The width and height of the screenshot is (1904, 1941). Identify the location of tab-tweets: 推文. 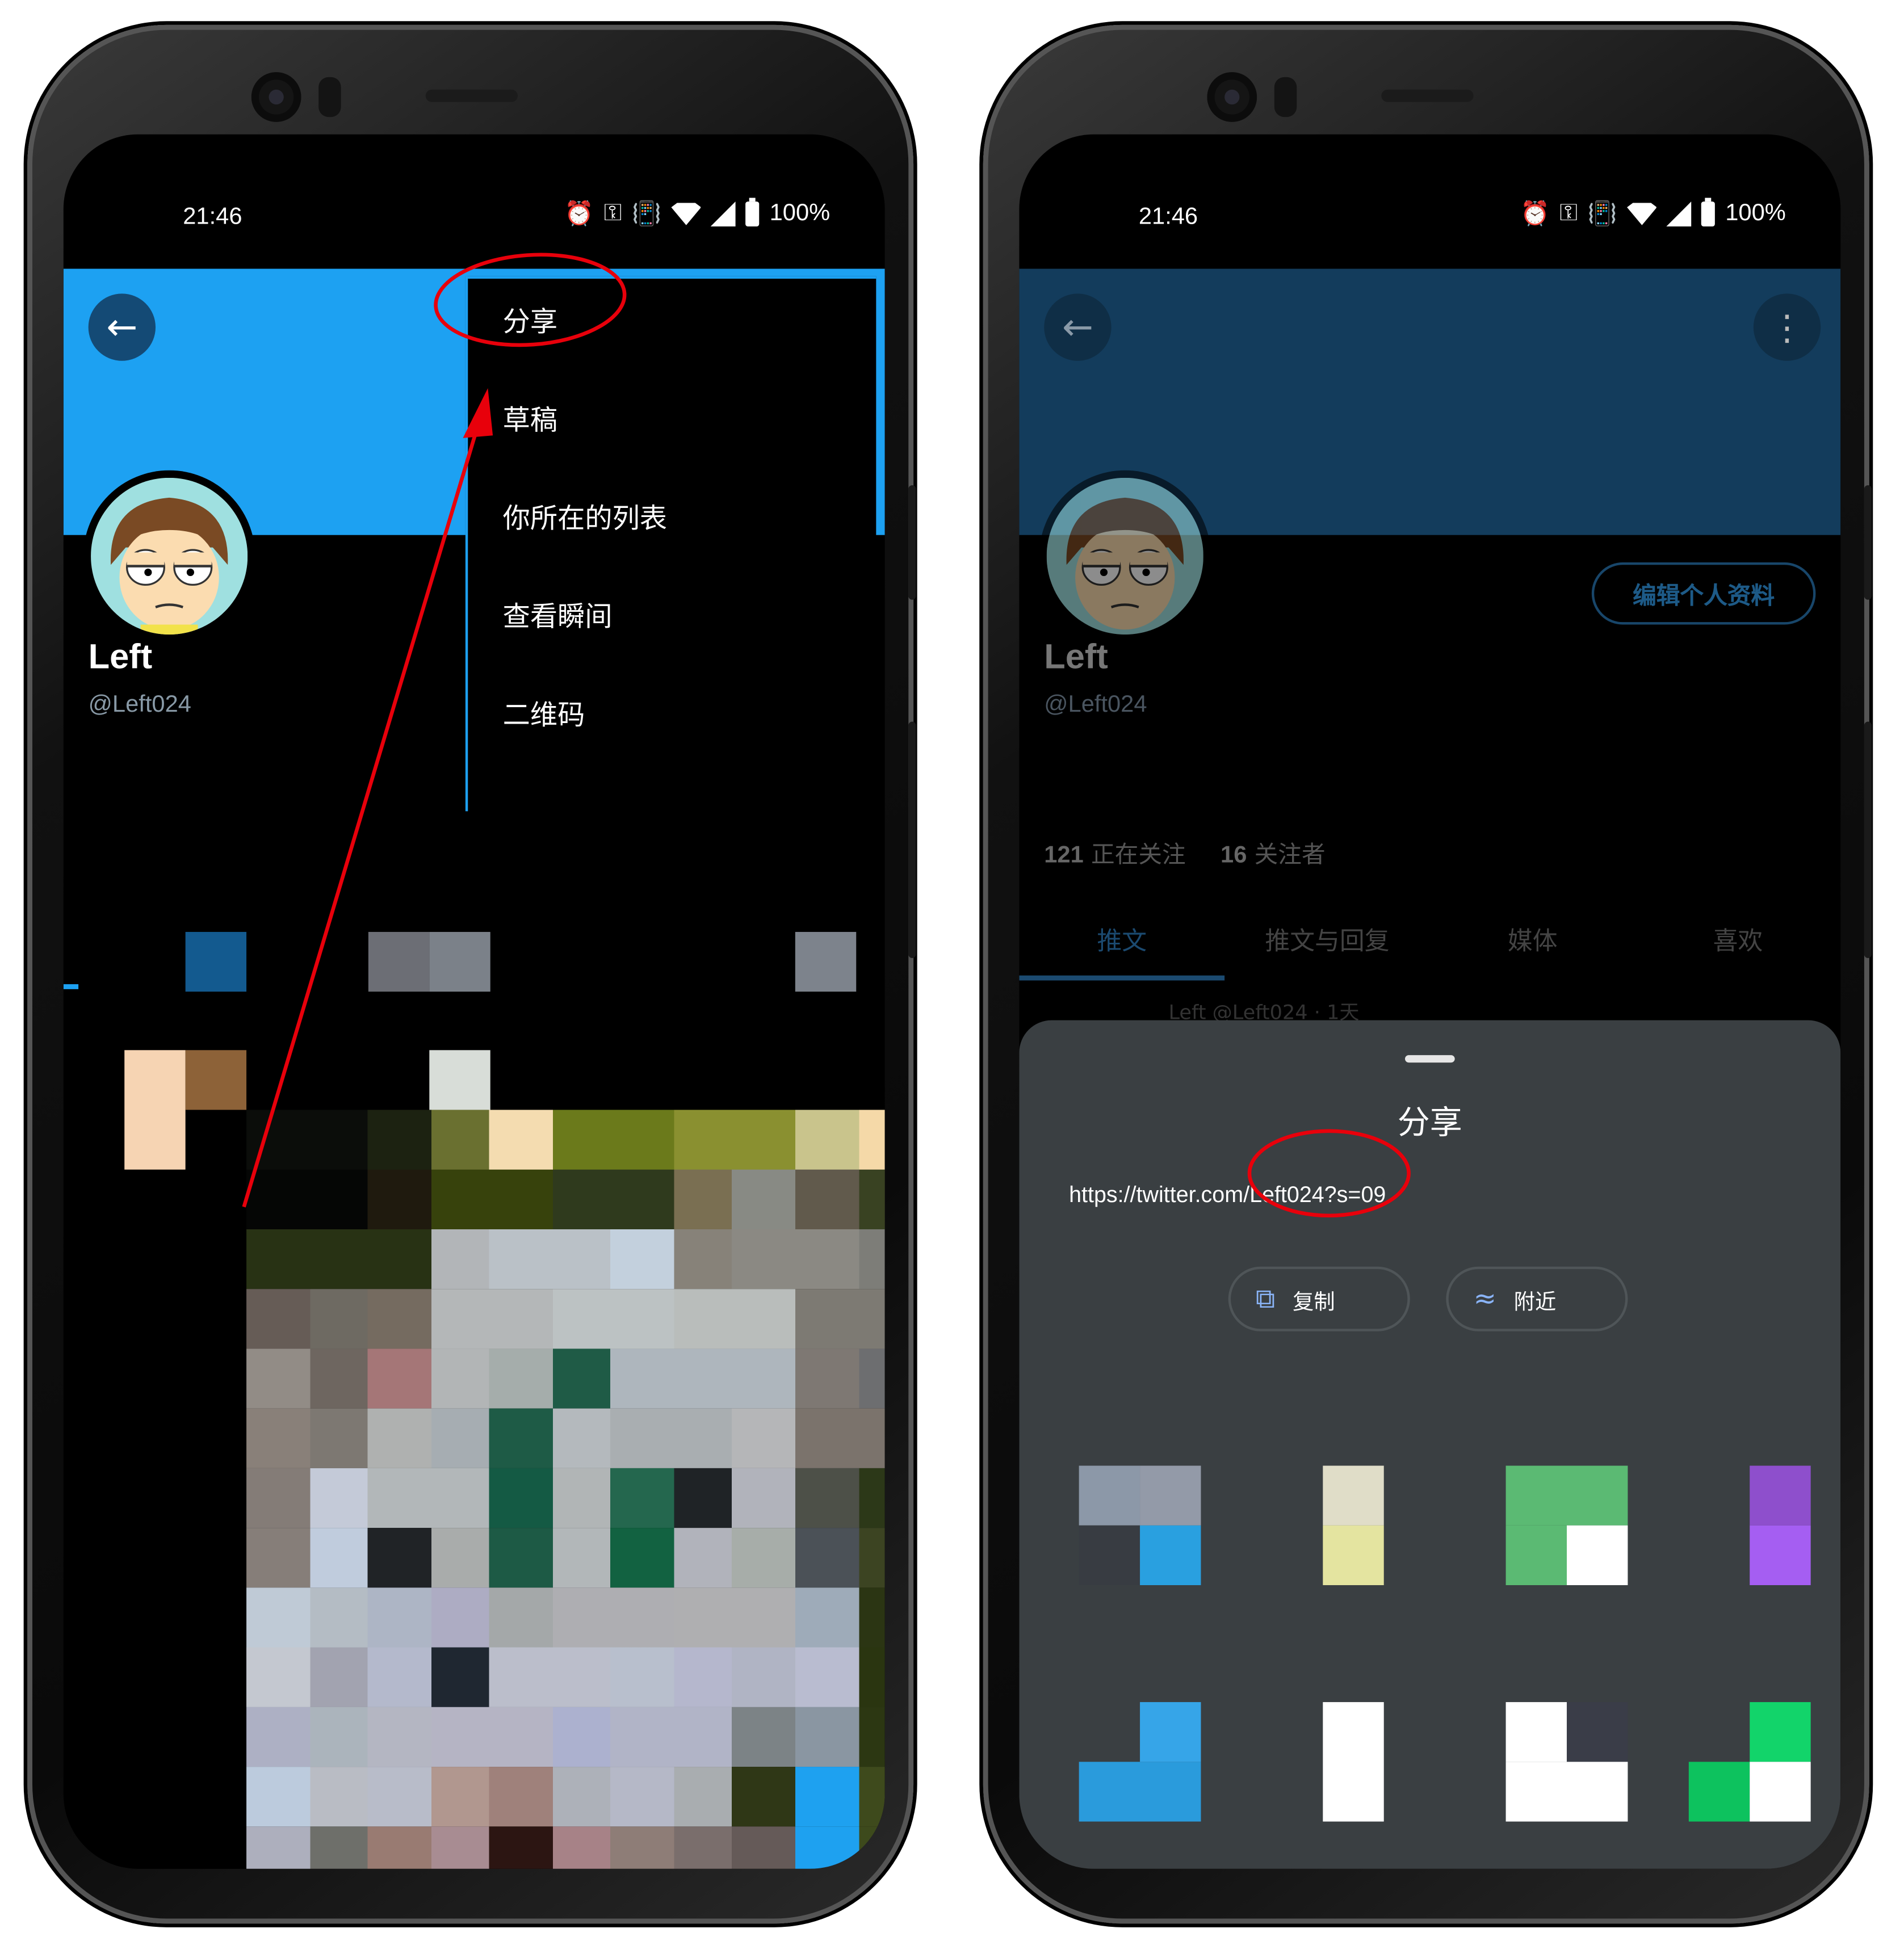
(1122, 943).